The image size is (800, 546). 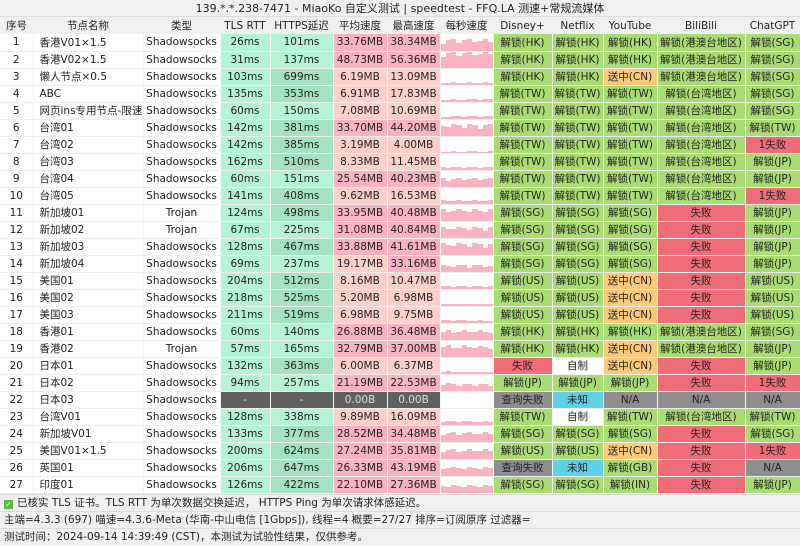 What do you see at coordinates (577, 25) in the screenshot?
I see `header-netflix: Netflix` at bounding box center [577, 25].